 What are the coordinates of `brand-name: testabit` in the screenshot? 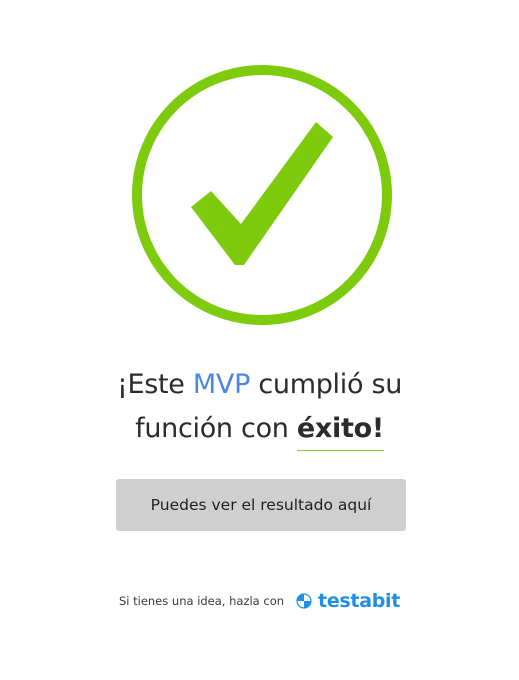 It's located at (359, 601).